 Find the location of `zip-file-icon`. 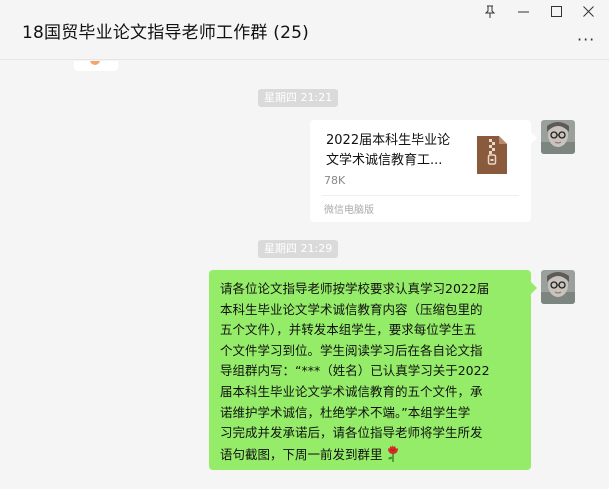

zip-file-icon is located at coordinates (492, 155).